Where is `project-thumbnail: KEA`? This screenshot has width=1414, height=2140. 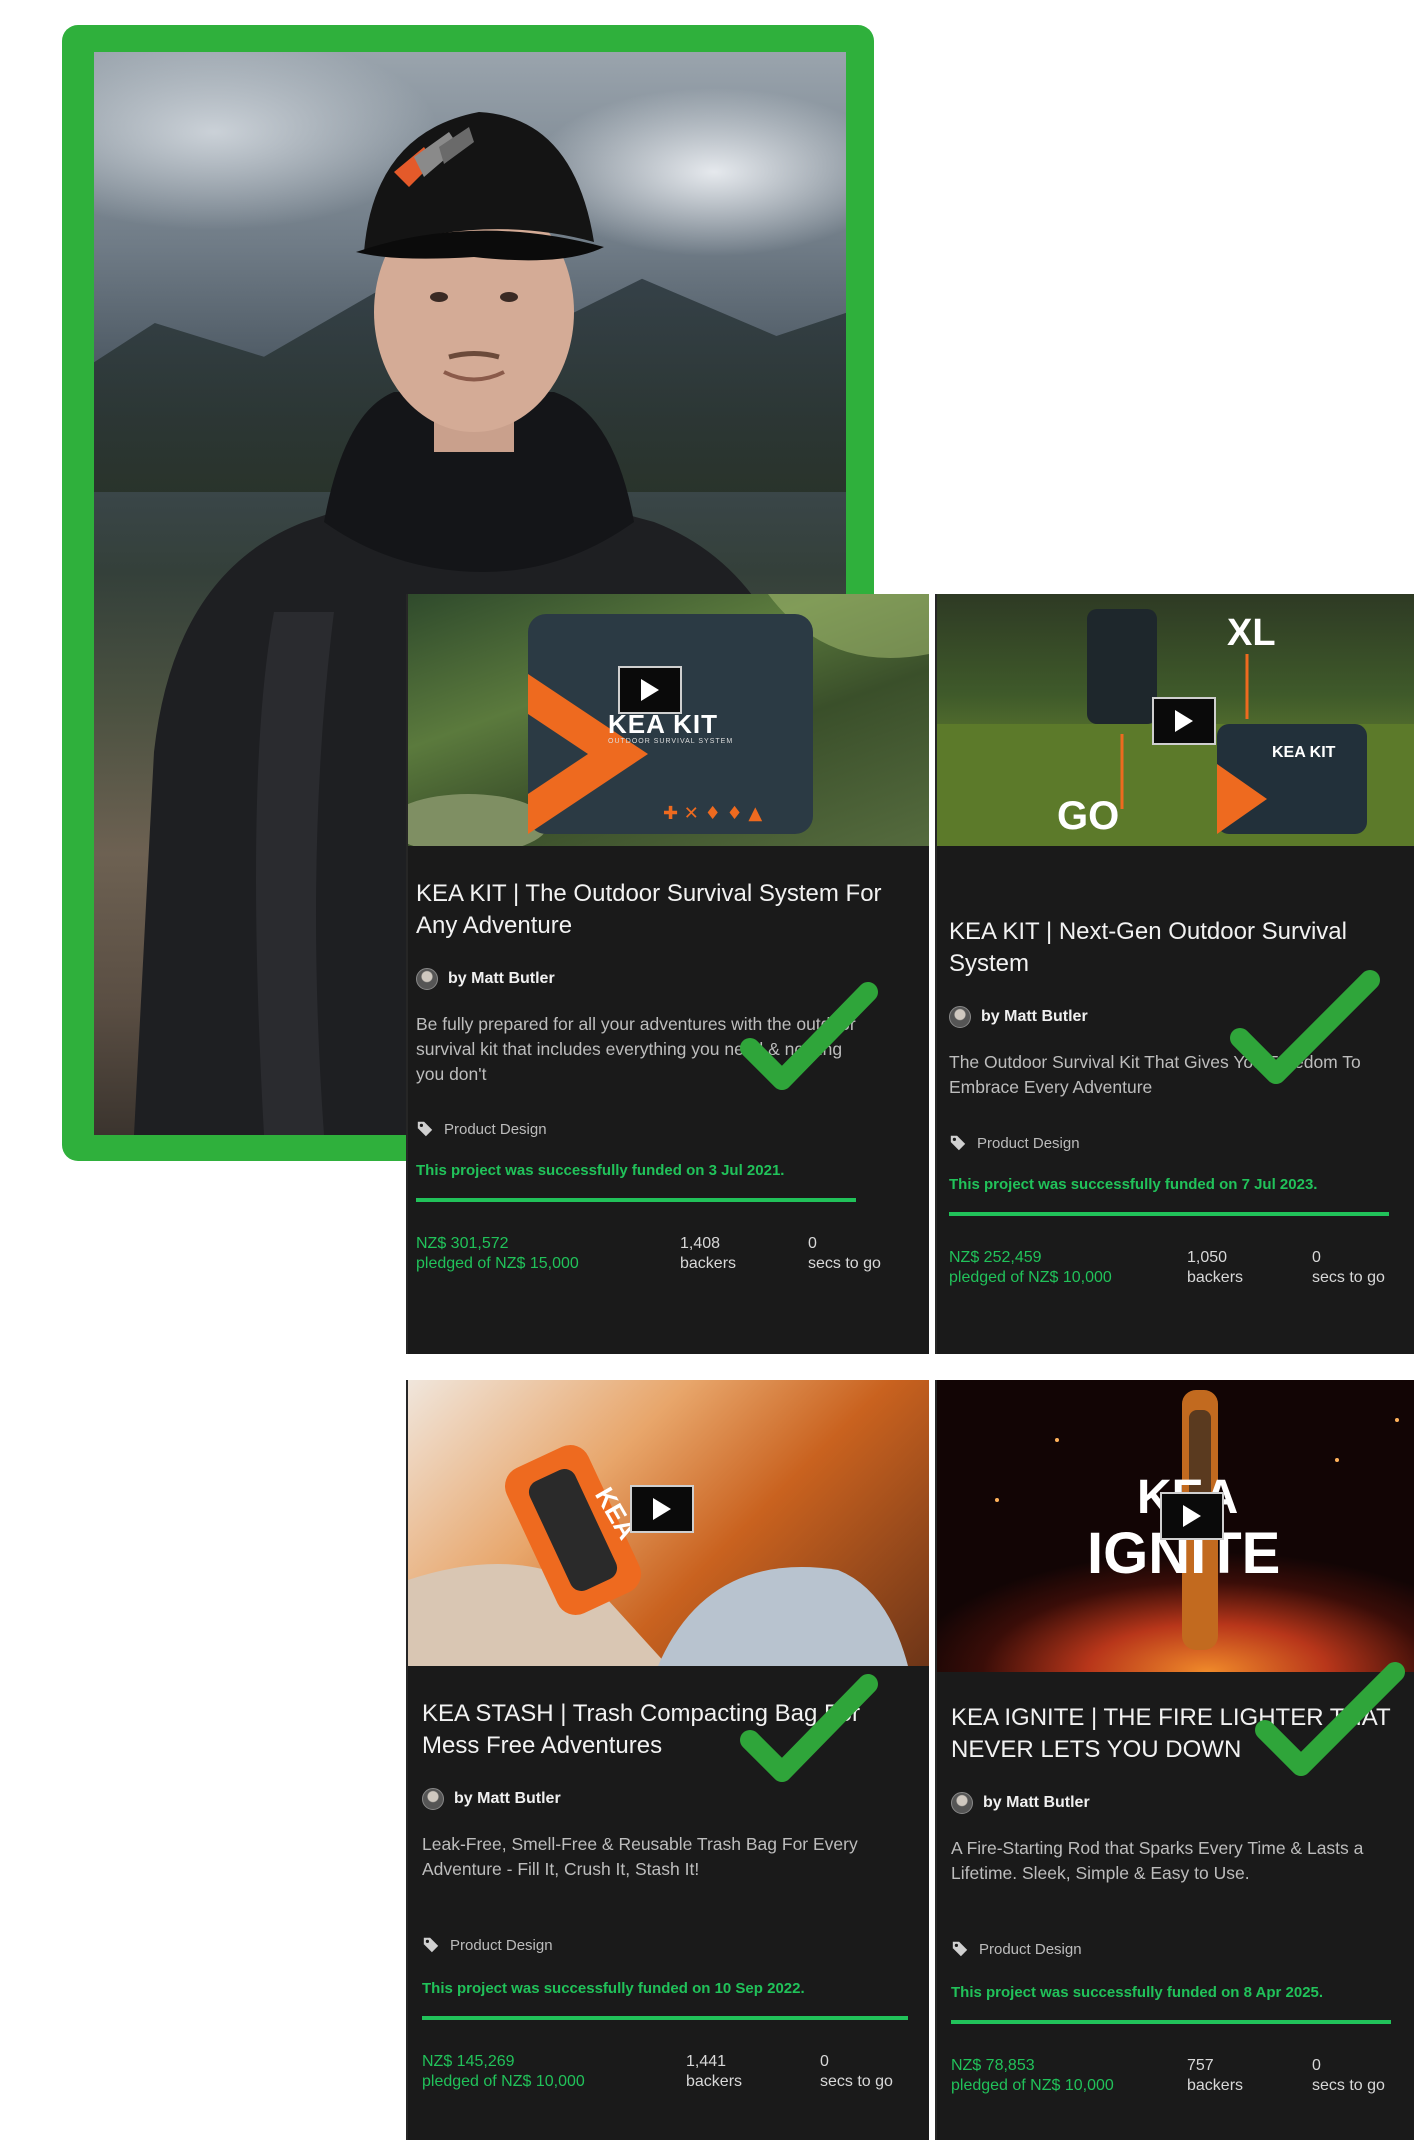 project-thumbnail: KEA is located at coordinates (668, 1523).